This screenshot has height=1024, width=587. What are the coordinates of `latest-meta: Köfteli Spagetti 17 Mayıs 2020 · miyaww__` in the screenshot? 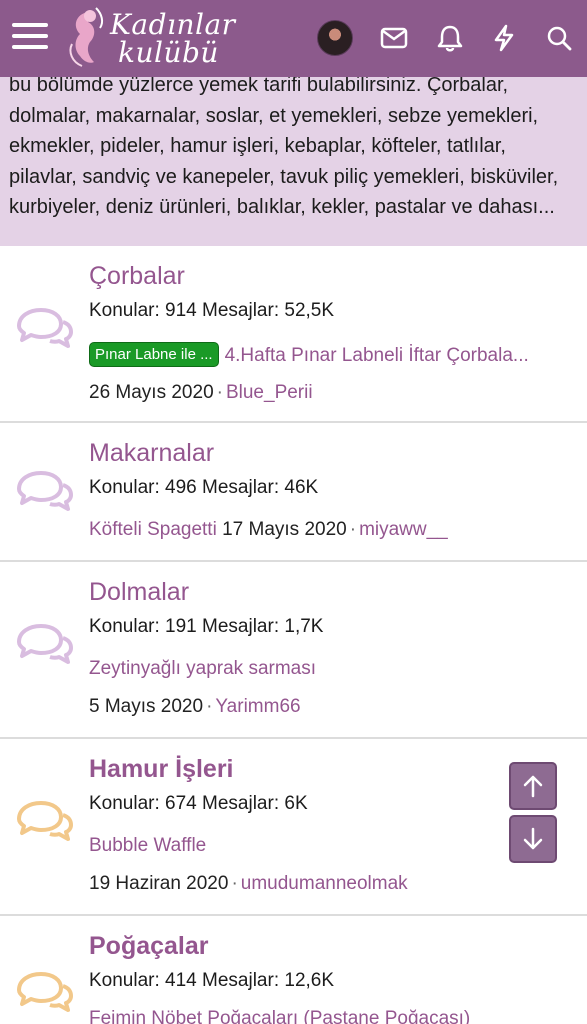 It's located at (268, 529).